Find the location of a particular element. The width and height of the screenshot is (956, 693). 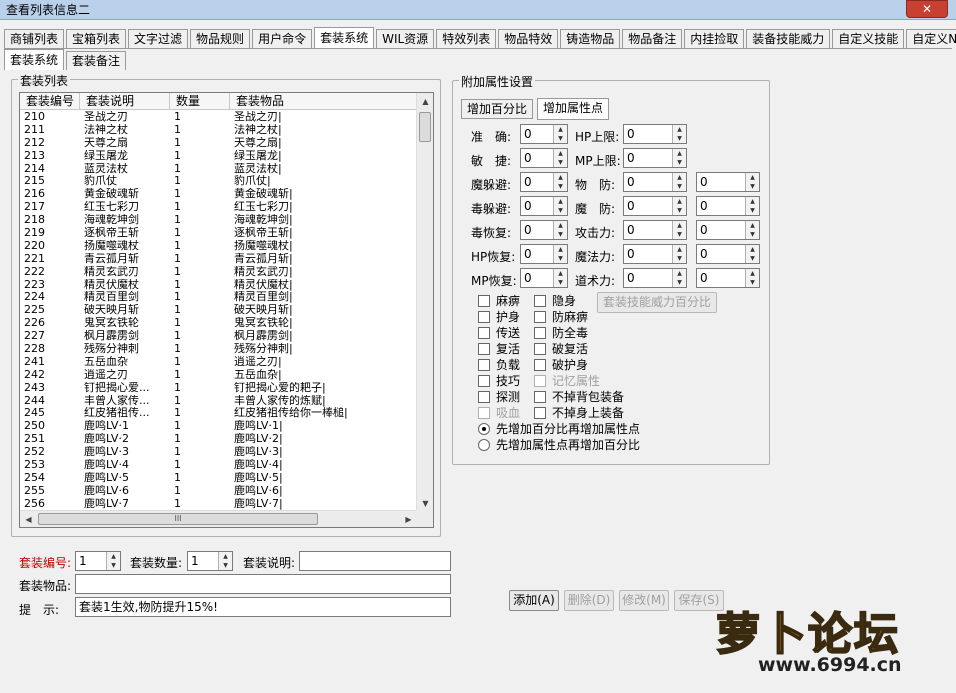

close-button: ✕ is located at coordinates (927, 9).